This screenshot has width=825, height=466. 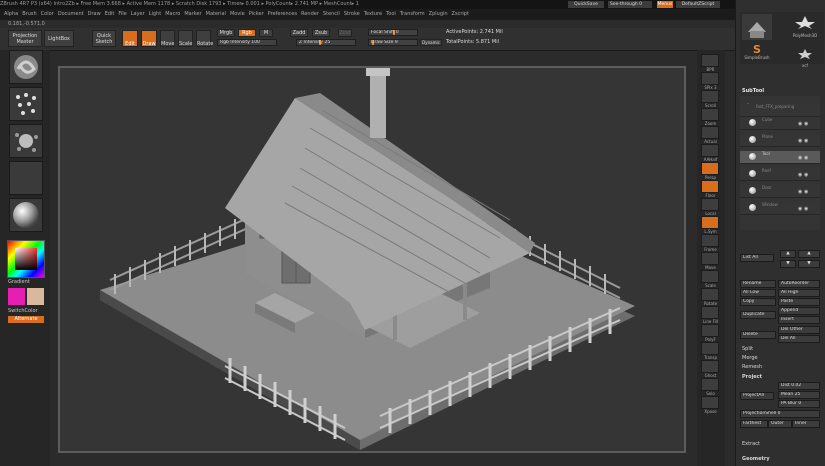 I want to click on shelf-button-frame, so click(x=710, y=240).